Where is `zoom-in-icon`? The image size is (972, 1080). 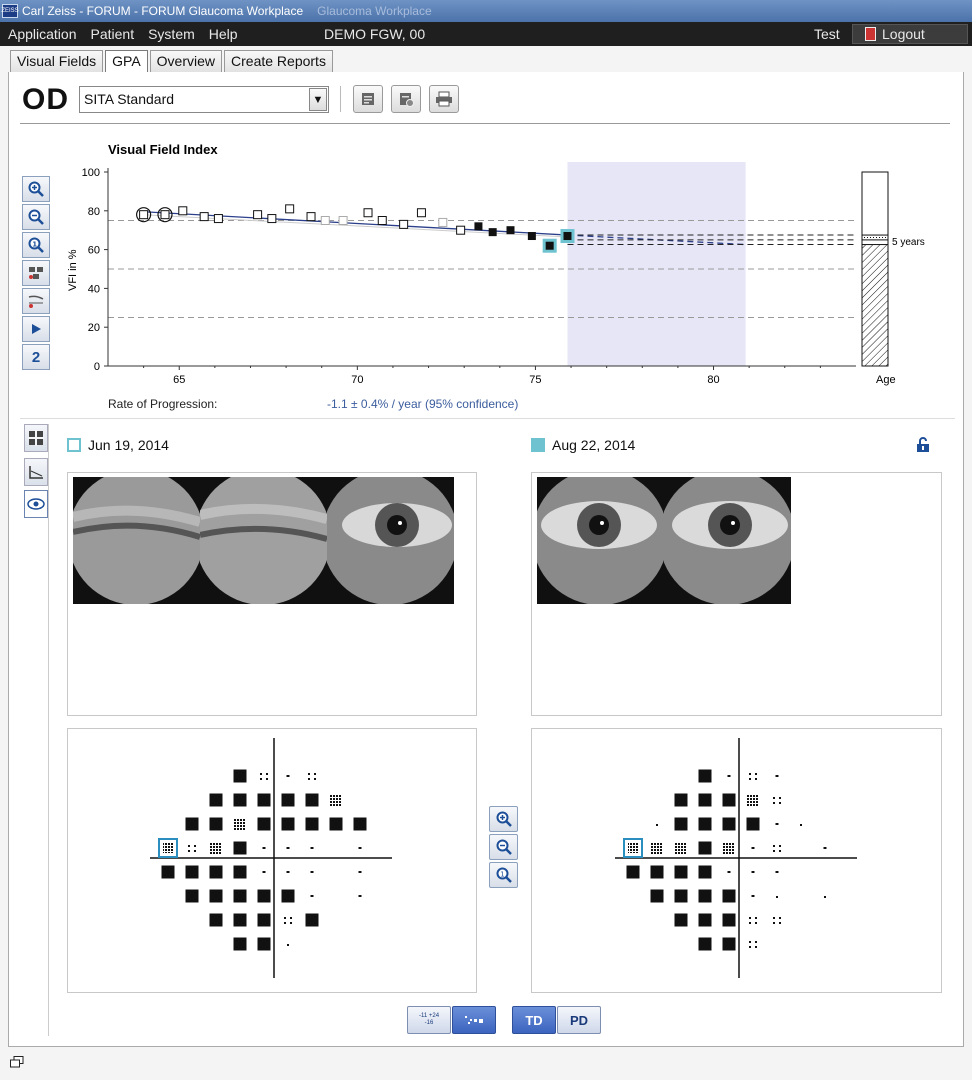 zoom-in-icon is located at coordinates (504, 819).